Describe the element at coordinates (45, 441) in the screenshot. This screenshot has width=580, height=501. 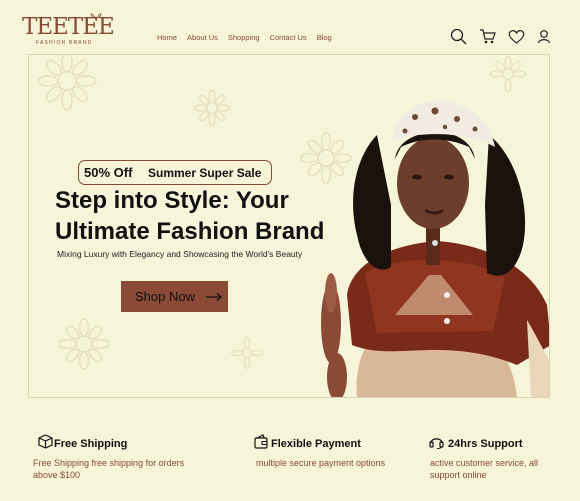
I see `box-icon` at that location.